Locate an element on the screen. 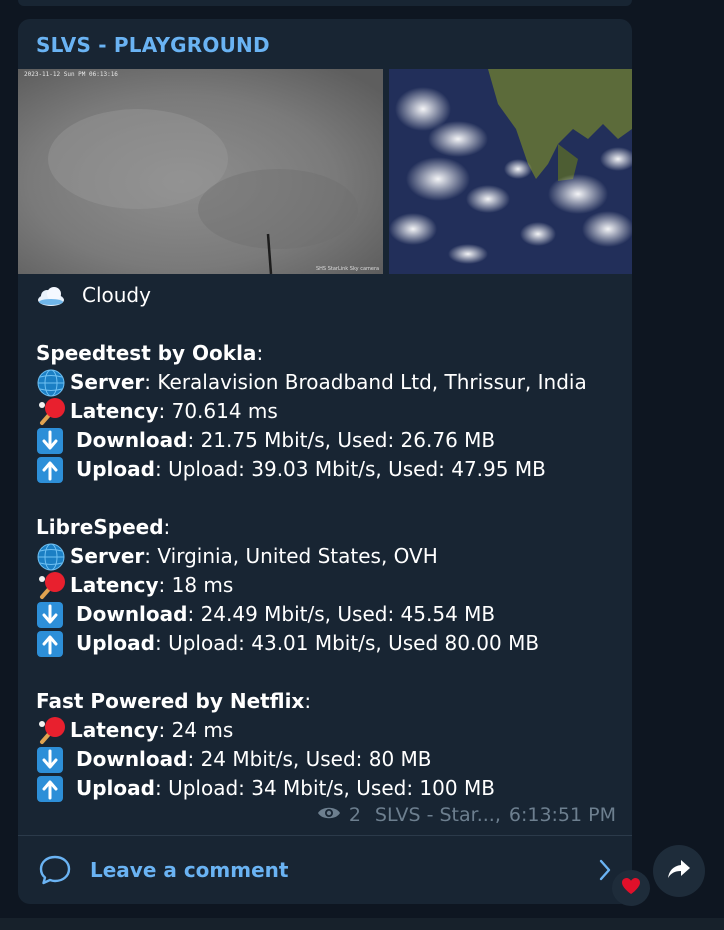 Image resolution: width=724 pixels, height=930 pixels. sky-cam-watermark: SHS StarLink Sky camera is located at coordinates (347, 269).